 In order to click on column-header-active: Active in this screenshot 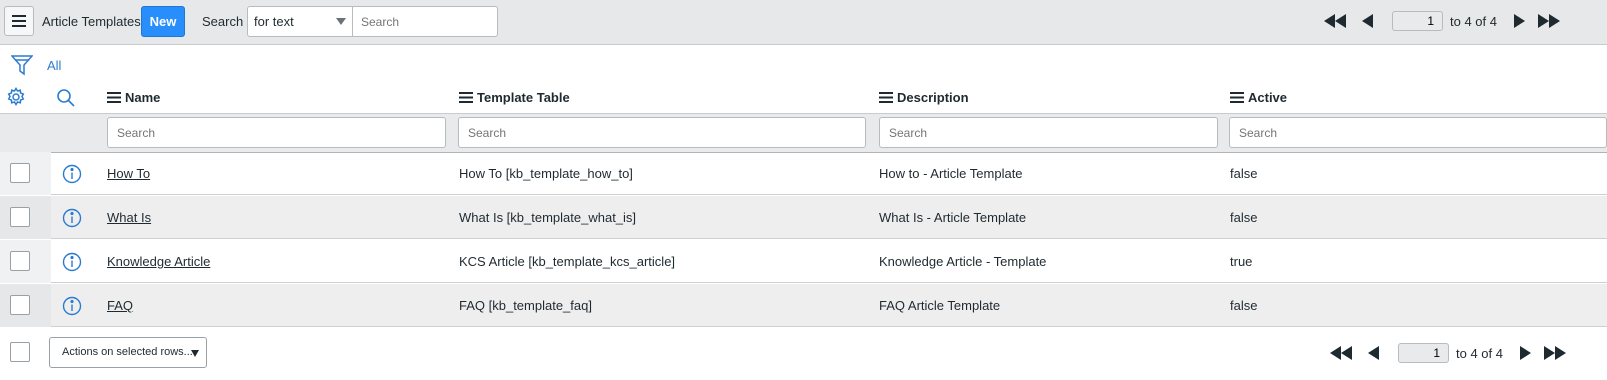, I will do `click(1258, 97)`.